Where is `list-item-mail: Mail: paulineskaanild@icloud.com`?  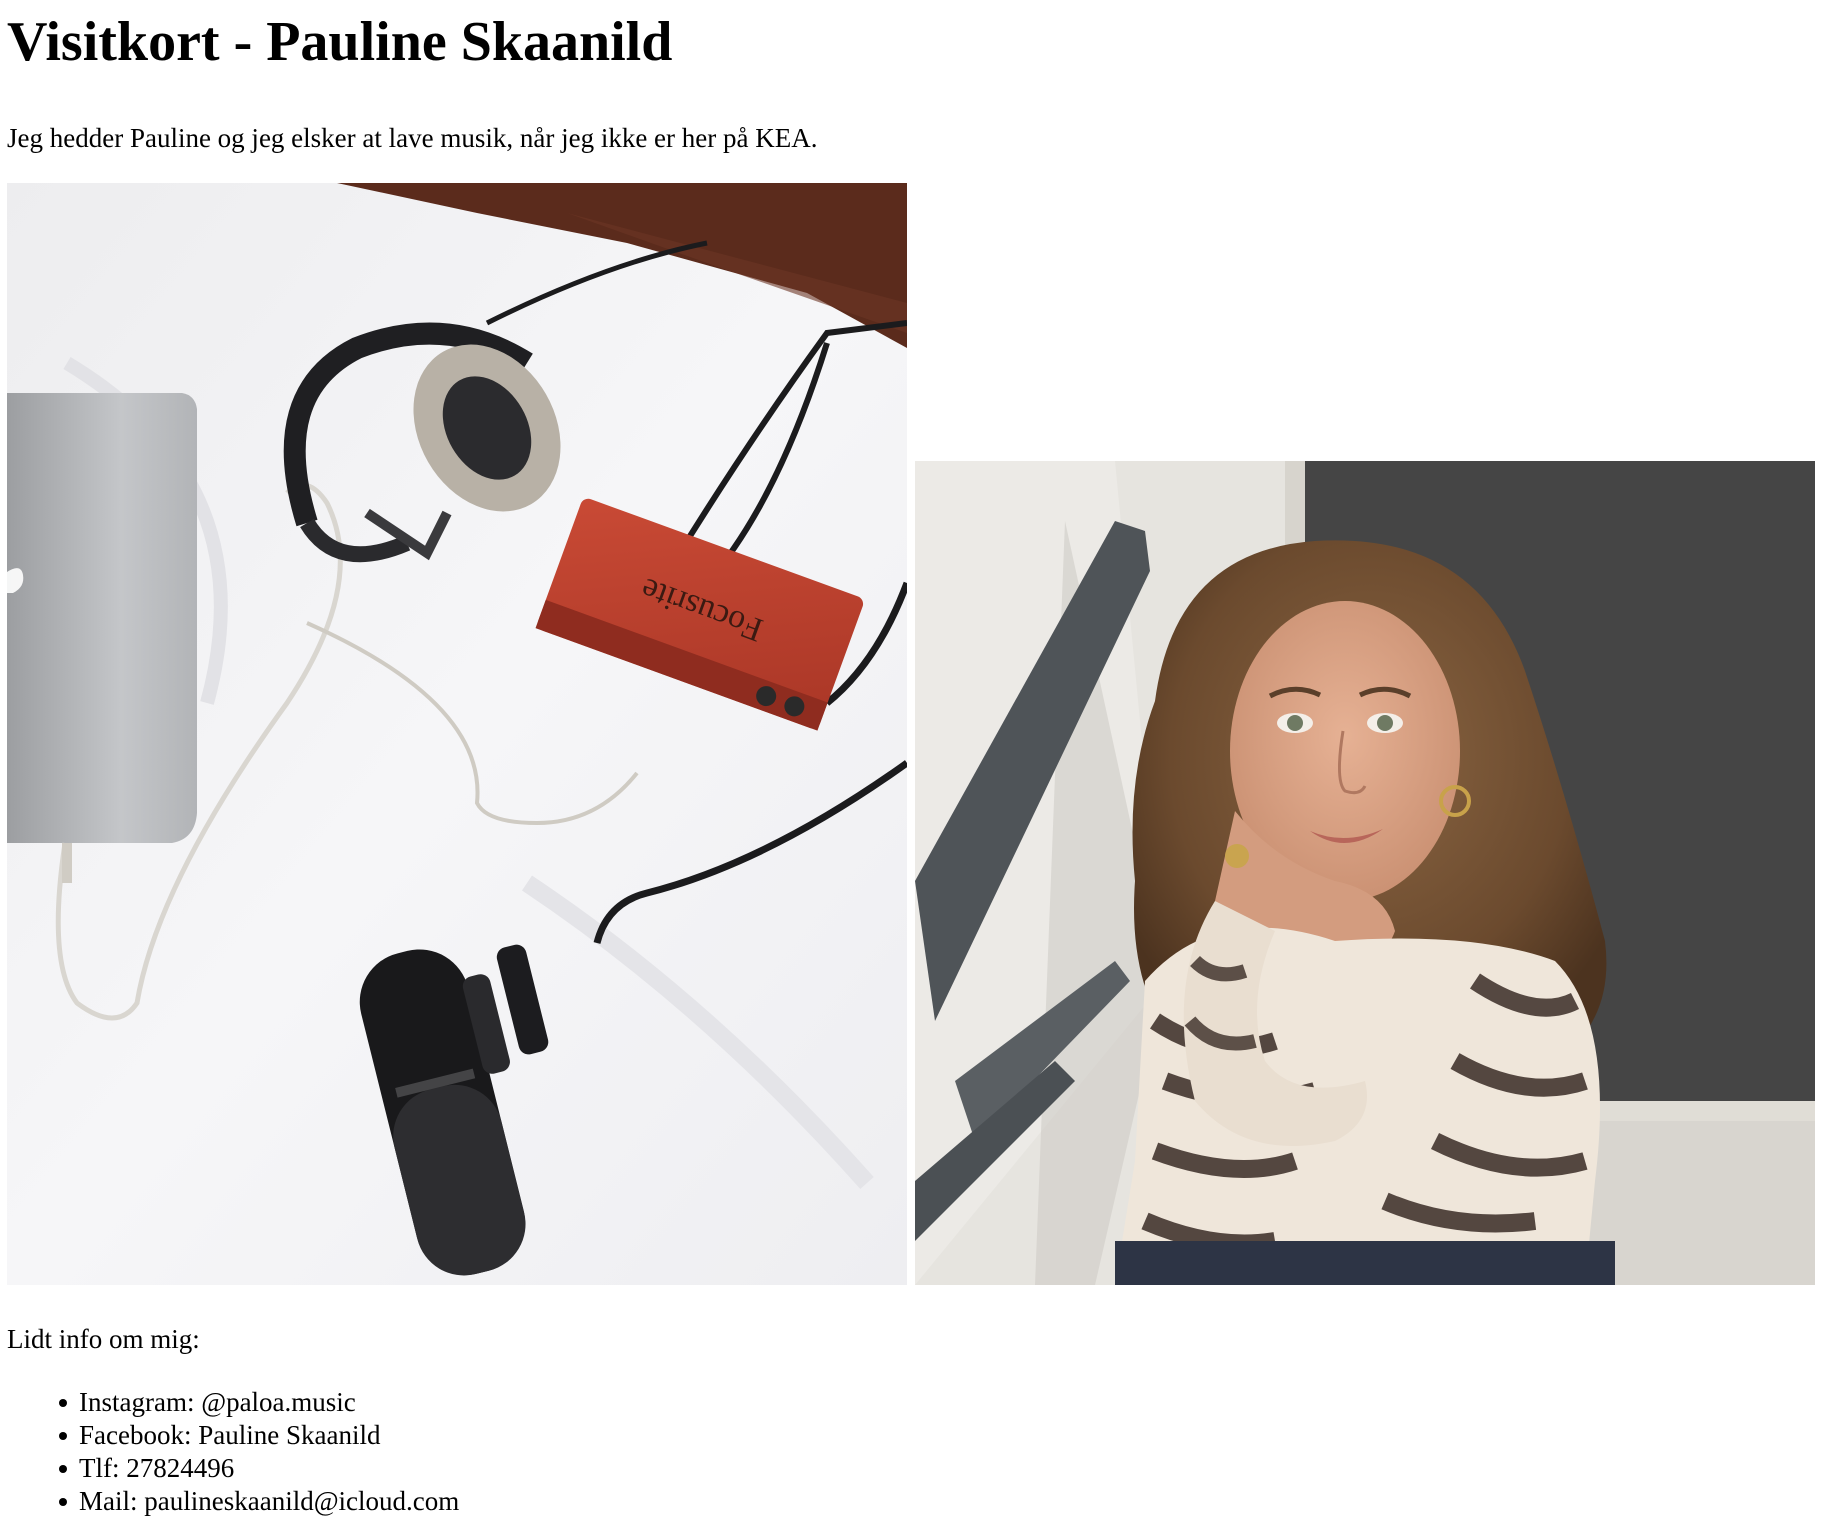
list-item-mail: Mail: paulineskaanild@icloud.com is located at coordinates (259, 1501).